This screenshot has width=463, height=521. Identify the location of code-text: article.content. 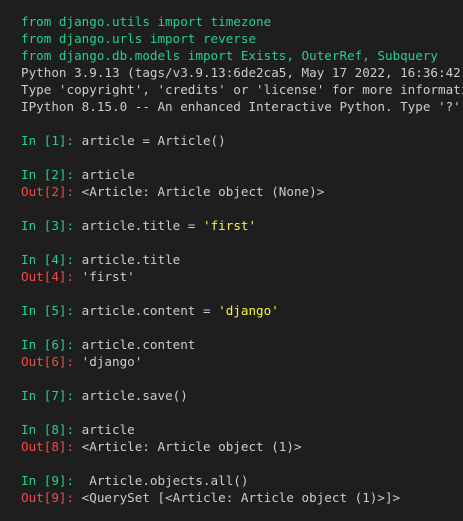
(135, 344).